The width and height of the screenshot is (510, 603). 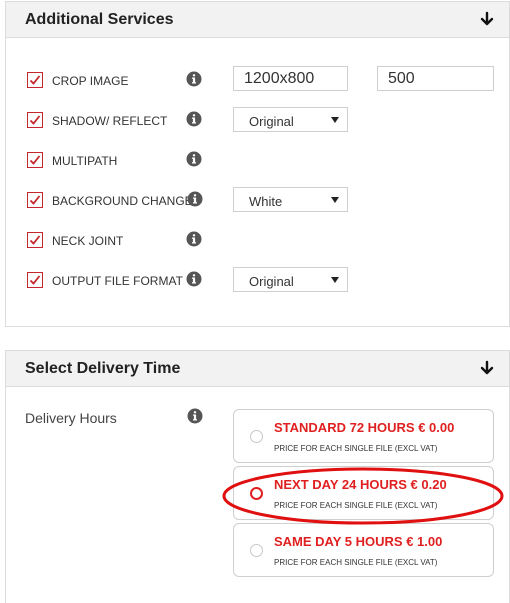 I want to click on background-change-label: BACKGROUND CHANGE, so click(x=122, y=201).